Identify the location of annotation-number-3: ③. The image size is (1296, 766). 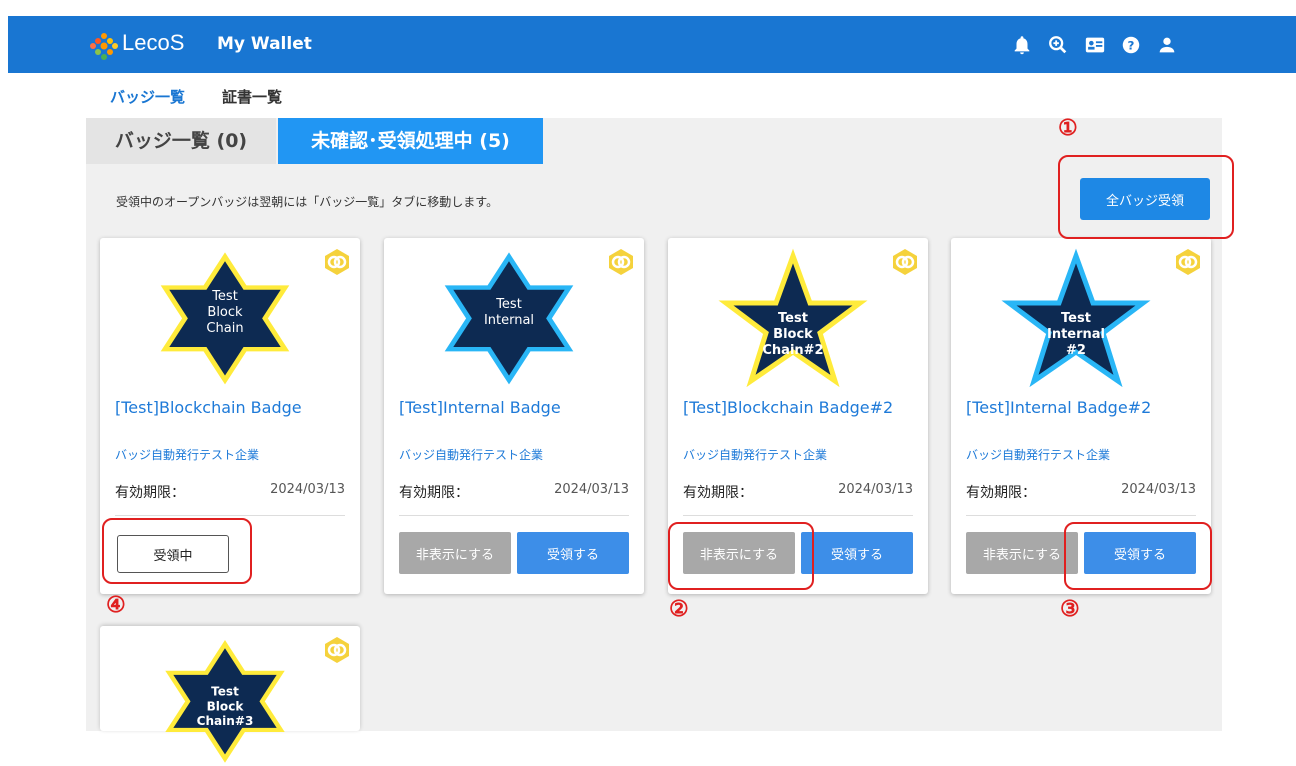
(1070, 609).